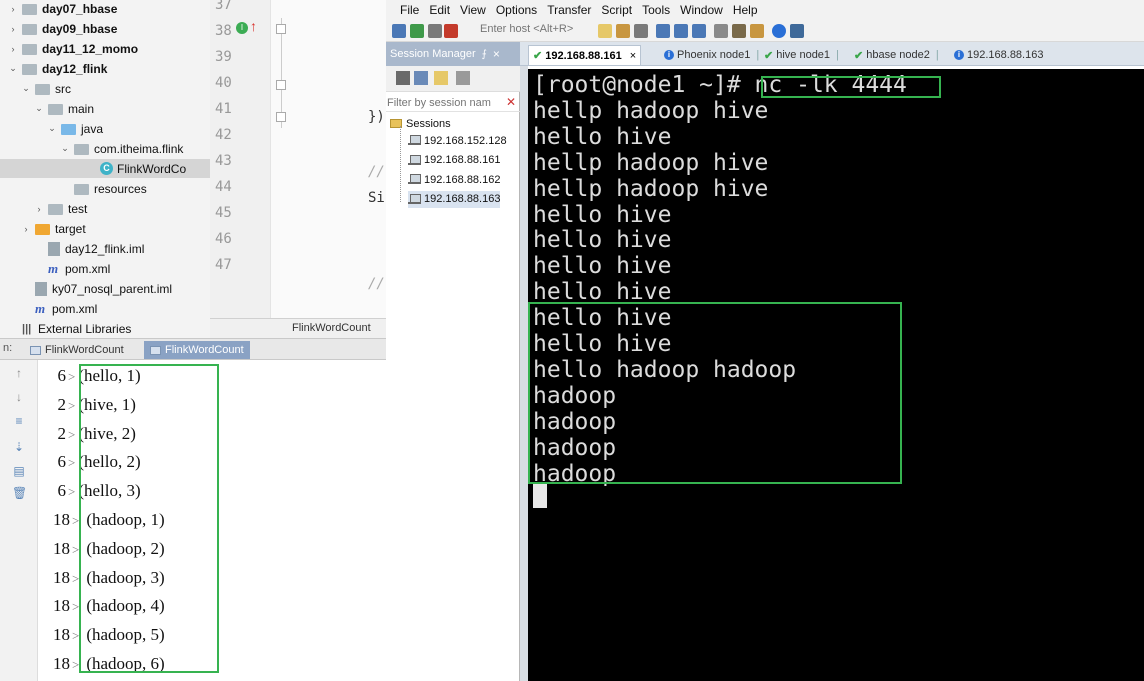 This screenshot has height=681, width=1144. What do you see at coordinates (75, 308) in the screenshot?
I see `tree-item-label: pom.xml` at bounding box center [75, 308].